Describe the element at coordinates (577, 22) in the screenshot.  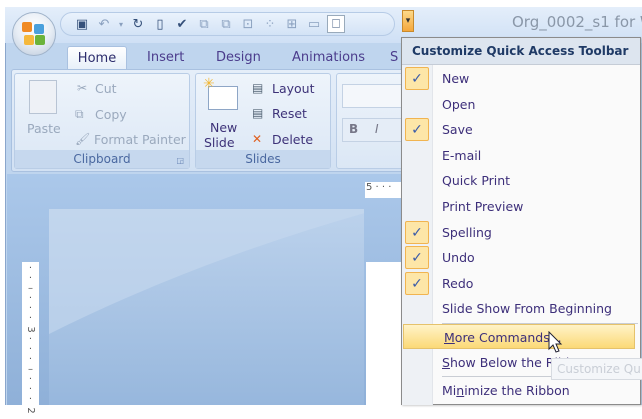
I see `window-title: Org_0002_s1 for W` at that location.